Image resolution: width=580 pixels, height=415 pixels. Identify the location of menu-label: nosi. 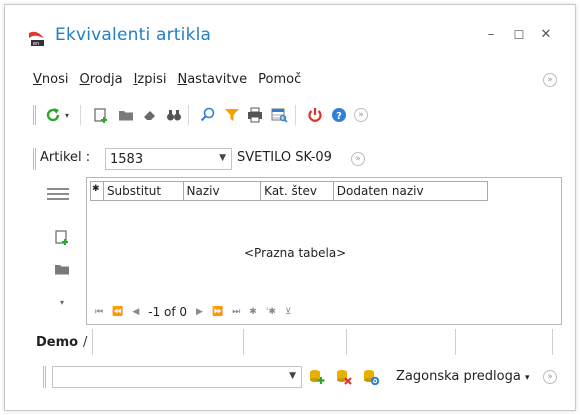
(55, 79).